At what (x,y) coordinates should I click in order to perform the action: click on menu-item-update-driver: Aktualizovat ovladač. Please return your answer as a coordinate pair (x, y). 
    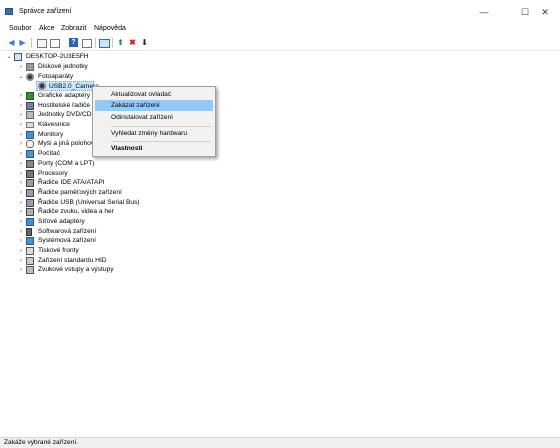
    Looking at the image, I should click on (154, 94).